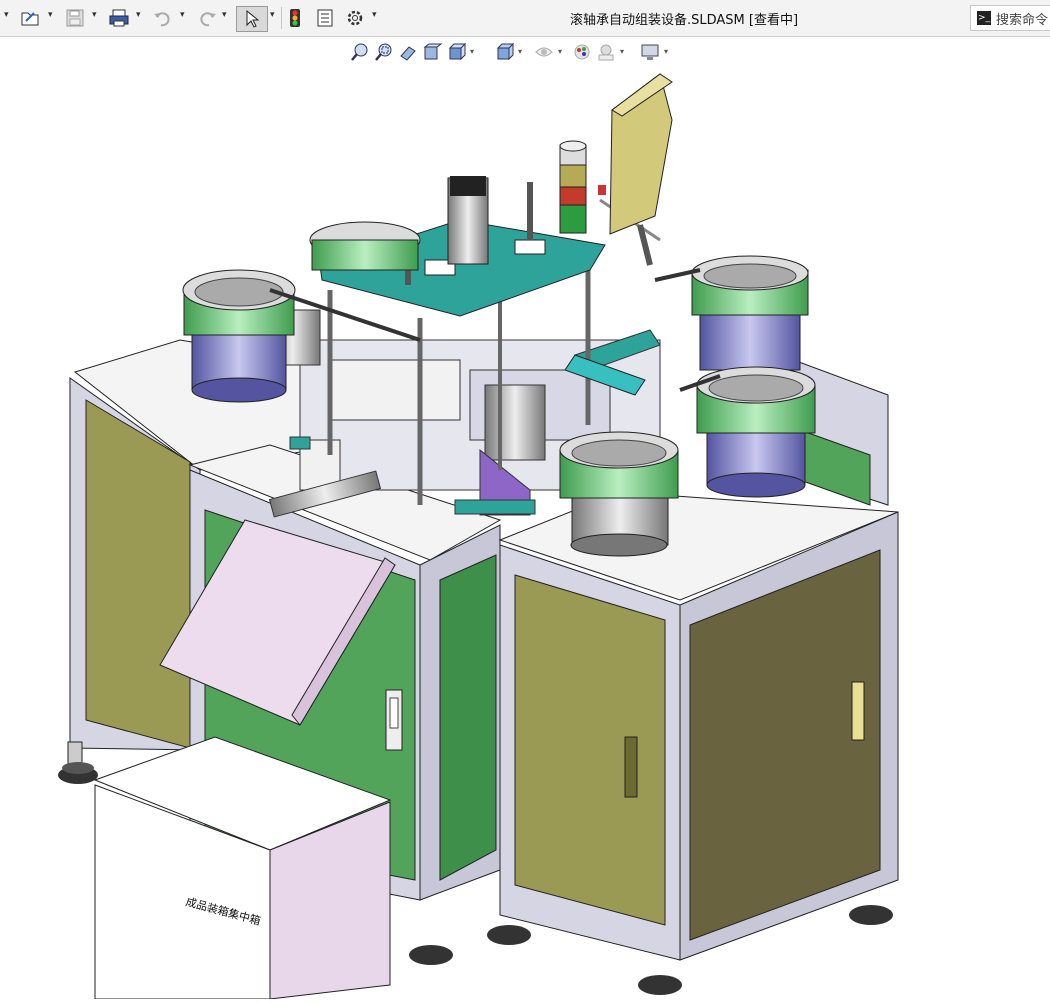  I want to click on search-command-box: >_ 搜索命令, so click(1010, 18).